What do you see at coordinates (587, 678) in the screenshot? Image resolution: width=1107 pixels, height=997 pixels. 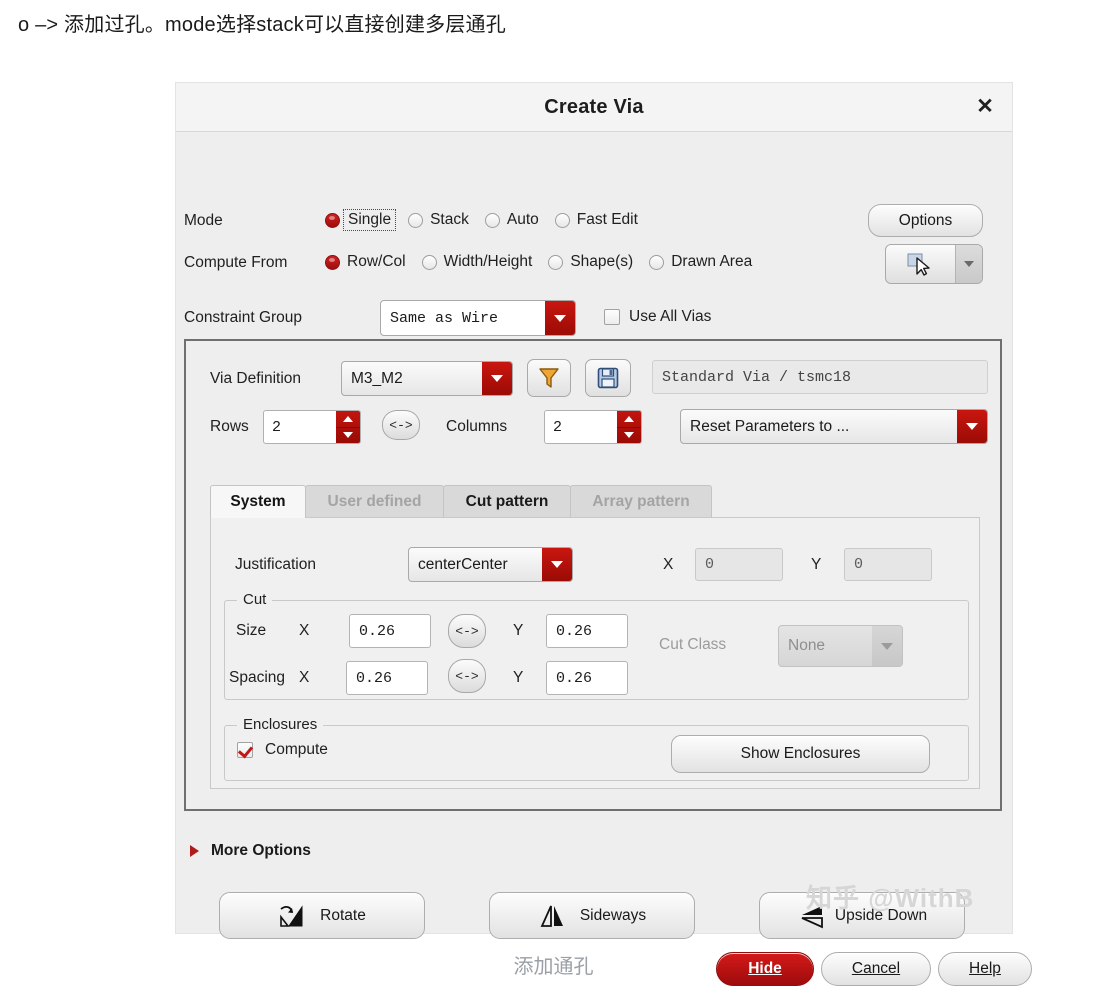 I see `cut-spacing-y-input: 0.26` at bounding box center [587, 678].